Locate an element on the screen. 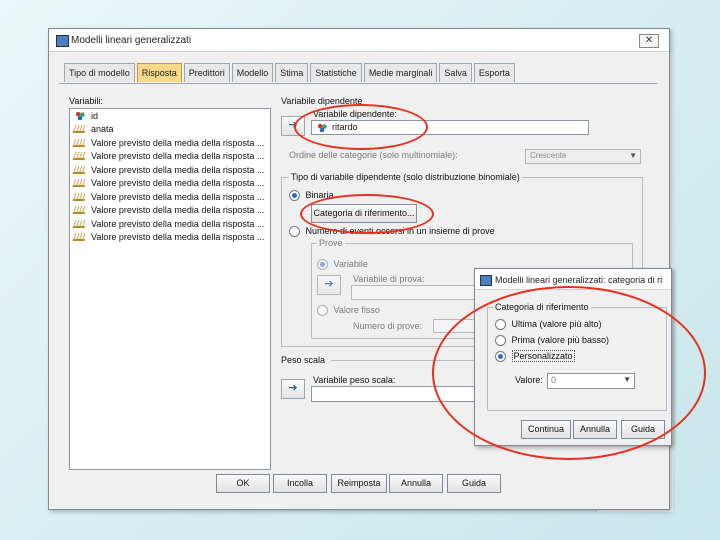 This screenshot has height=540, width=720. annotation-ellipse-reference-dialog is located at coordinates (569, 373).